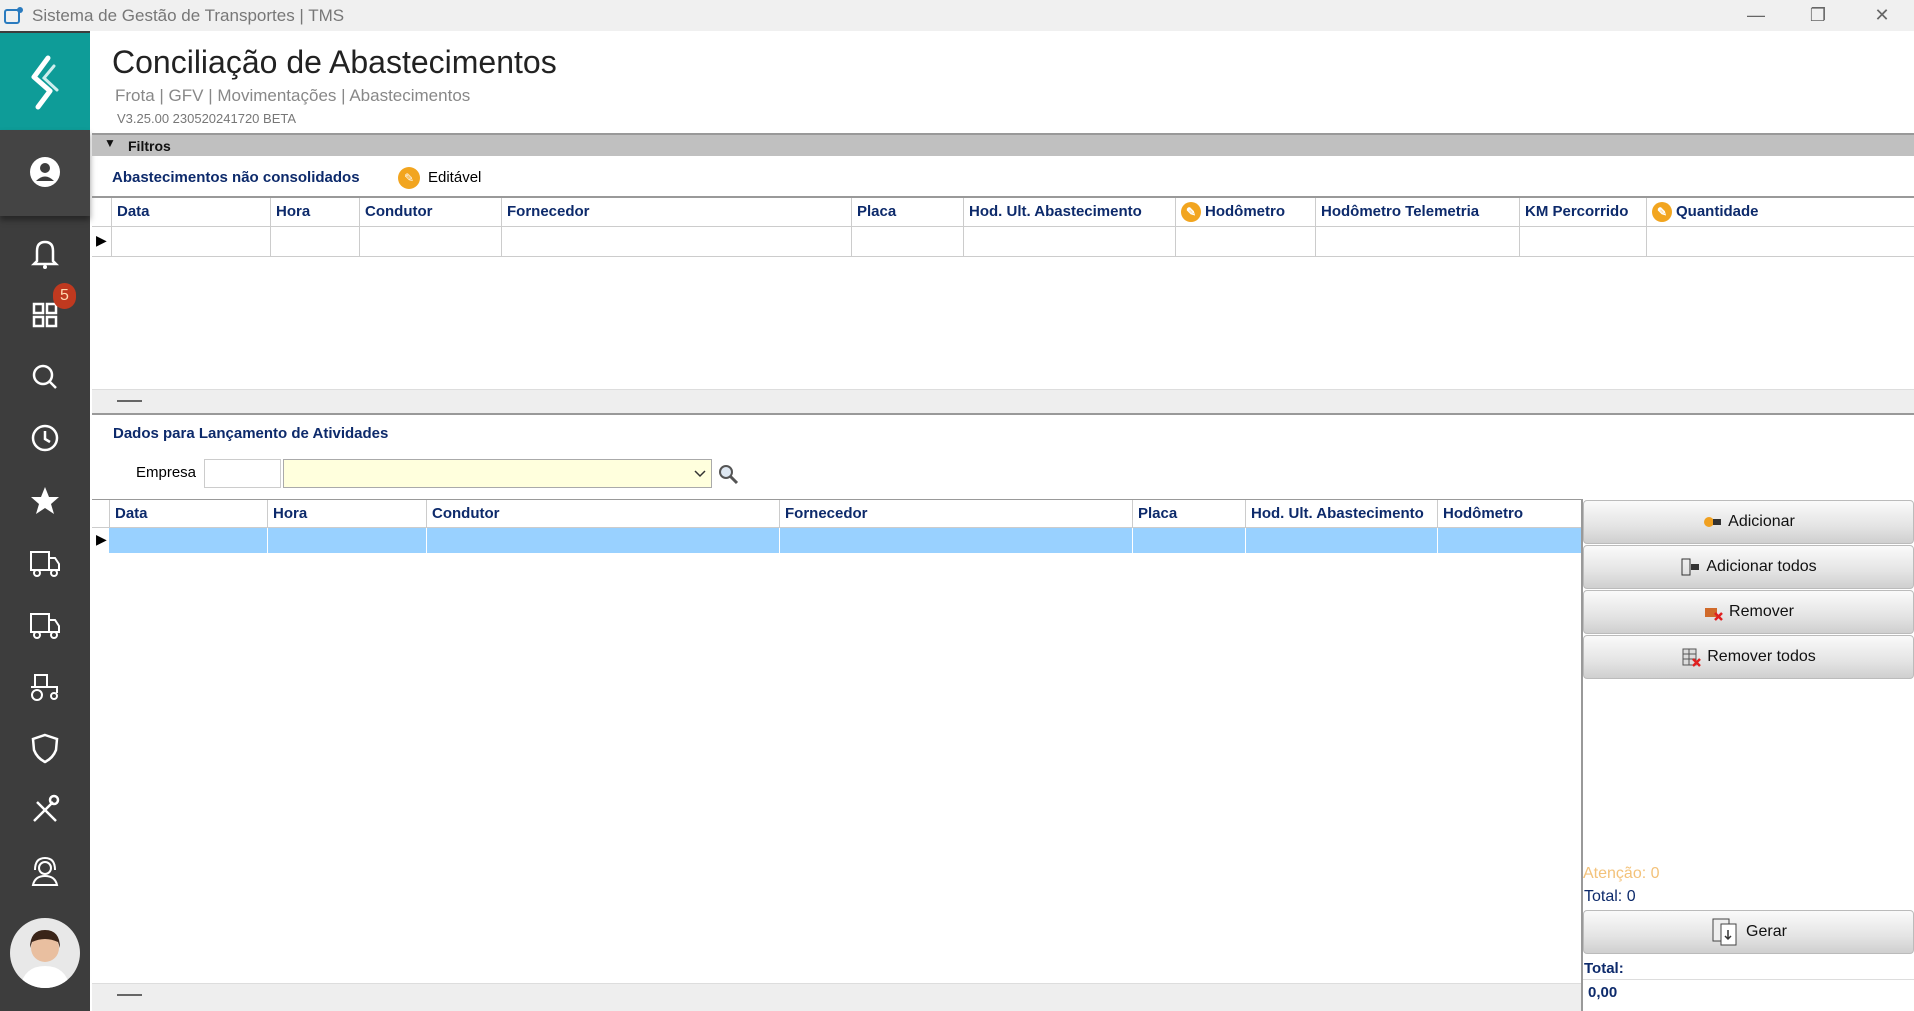 This screenshot has height=1011, width=1914. I want to click on editable-label: Editável, so click(455, 177).